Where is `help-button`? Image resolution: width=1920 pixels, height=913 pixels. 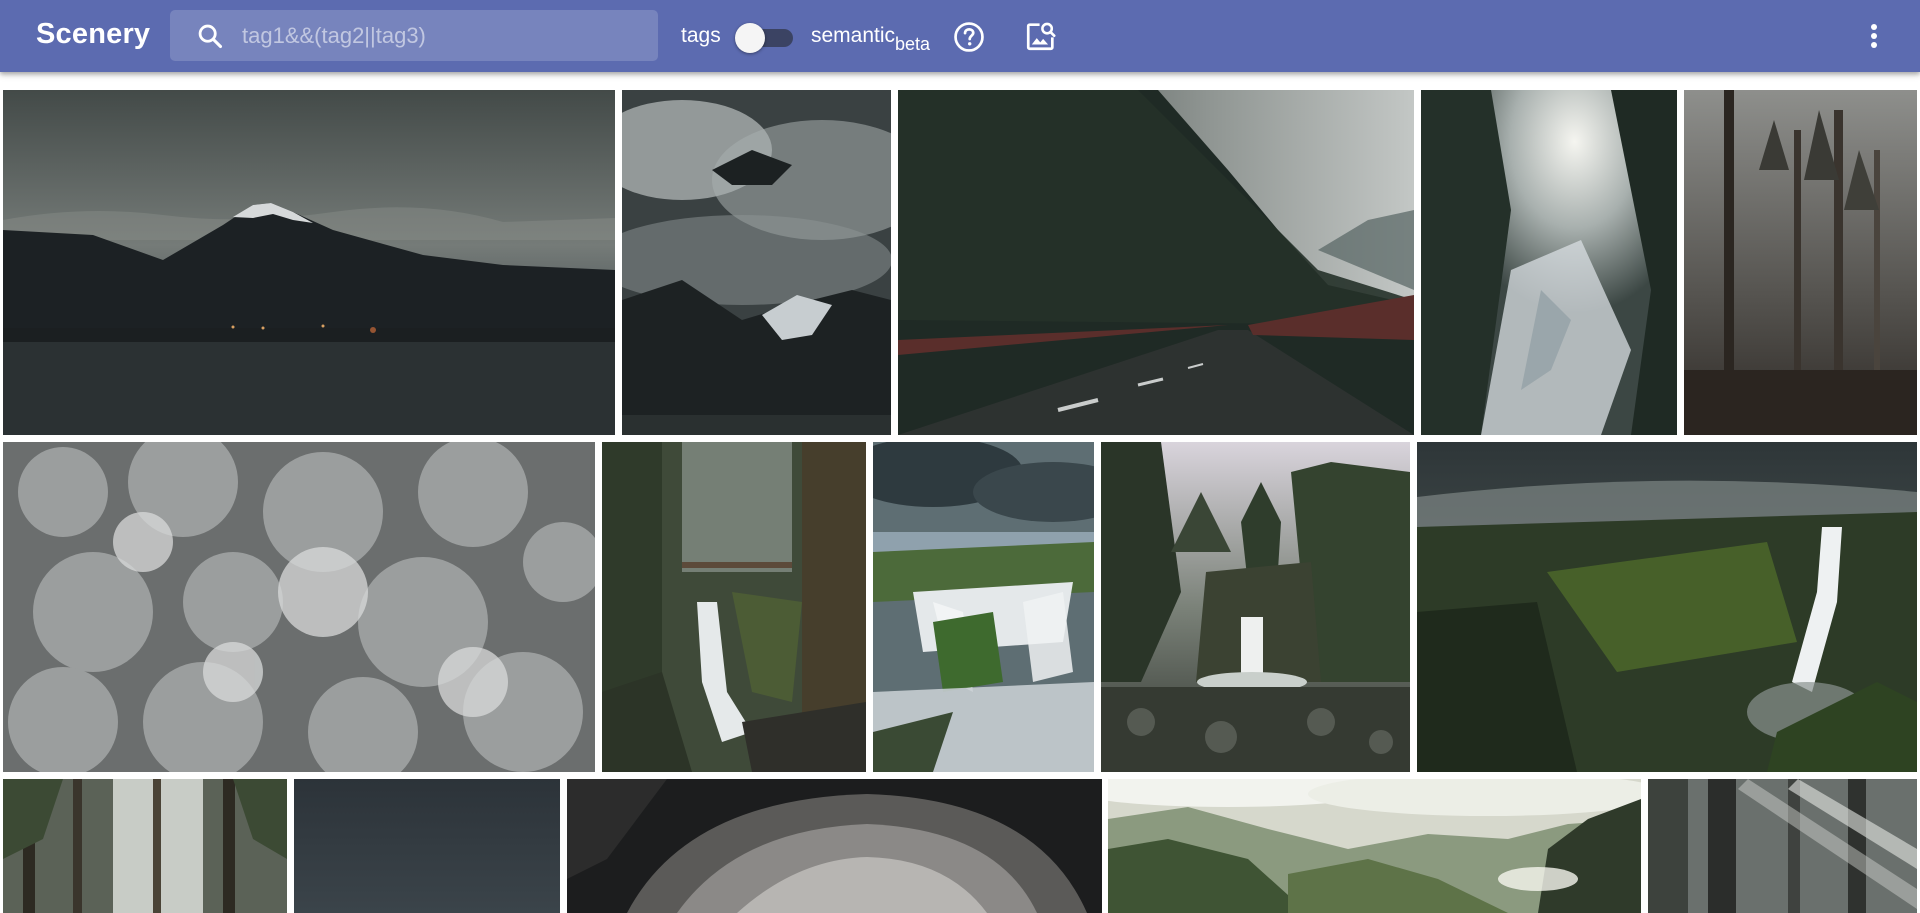 help-button is located at coordinates (969, 37).